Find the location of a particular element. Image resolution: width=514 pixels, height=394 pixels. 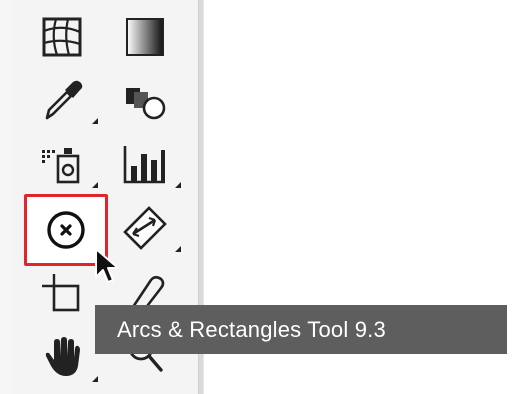

mouse-cursor-icon is located at coordinates (107, 265).